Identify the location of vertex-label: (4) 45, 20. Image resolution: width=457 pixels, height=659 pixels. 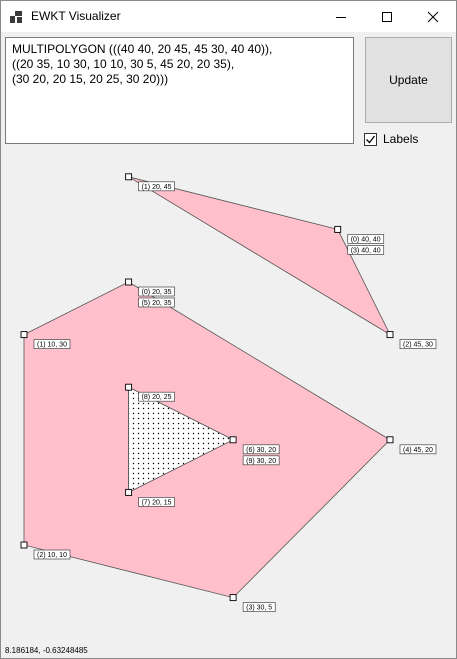
(418, 449).